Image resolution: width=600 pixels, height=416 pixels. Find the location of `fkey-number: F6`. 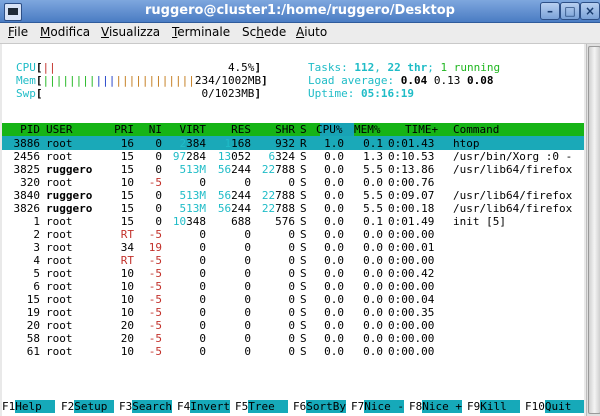

fkey-number: F6 is located at coordinates (300, 406).